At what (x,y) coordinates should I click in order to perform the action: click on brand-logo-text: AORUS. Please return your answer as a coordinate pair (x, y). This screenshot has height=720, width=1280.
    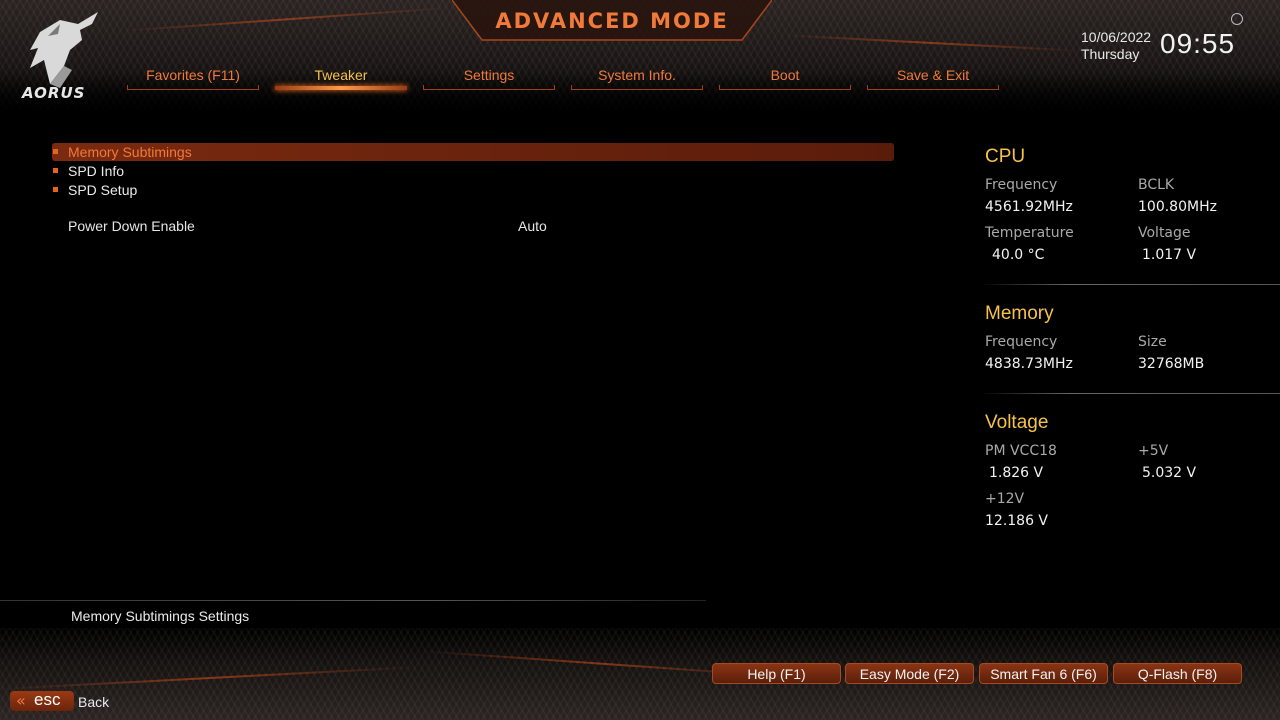
    Looking at the image, I should click on (54, 93).